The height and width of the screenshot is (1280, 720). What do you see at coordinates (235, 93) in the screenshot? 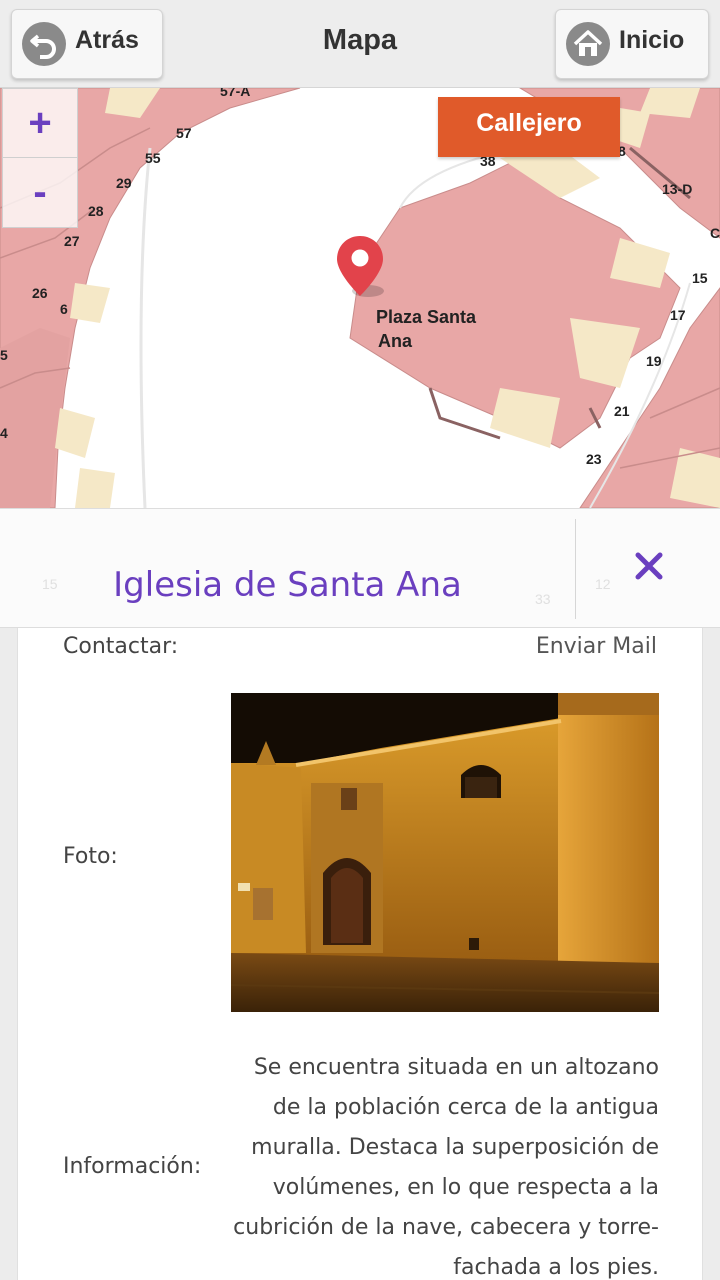
I see `house-number: 57-A` at bounding box center [235, 93].